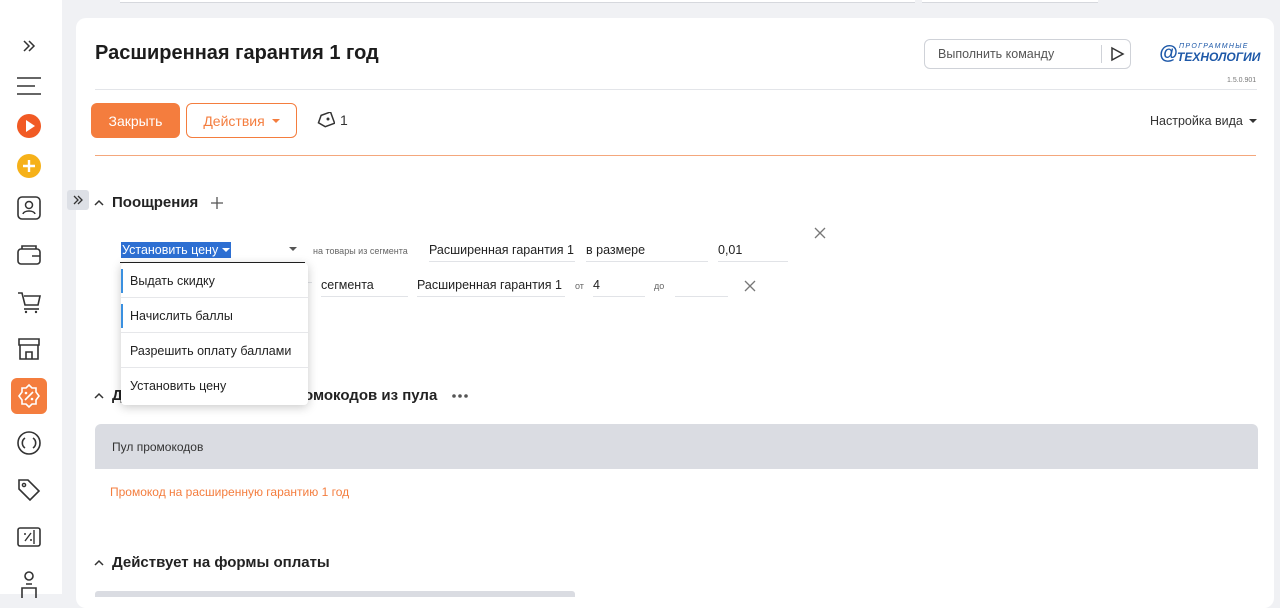 The height and width of the screenshot is (608, 1280). Describe the element at coordinates (371, 395) in the screenshot. I see `promo-title-end: омокодов из пула` at that location.